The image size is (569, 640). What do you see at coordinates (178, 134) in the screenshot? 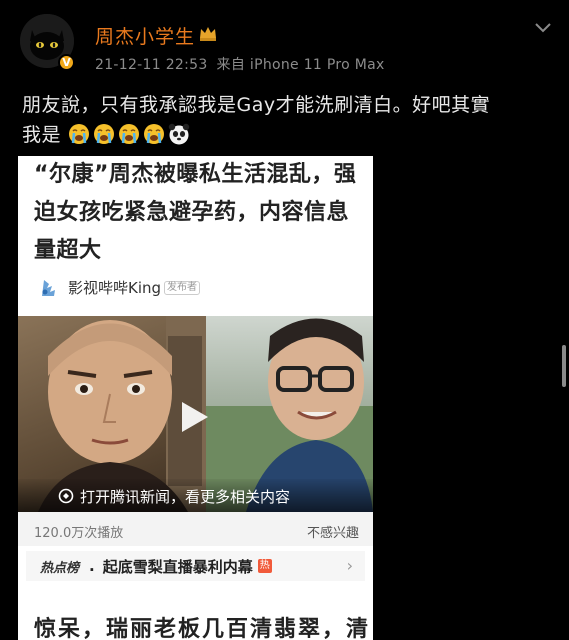
I see `panda-emoji-icon` at bounding box center [178, 134].